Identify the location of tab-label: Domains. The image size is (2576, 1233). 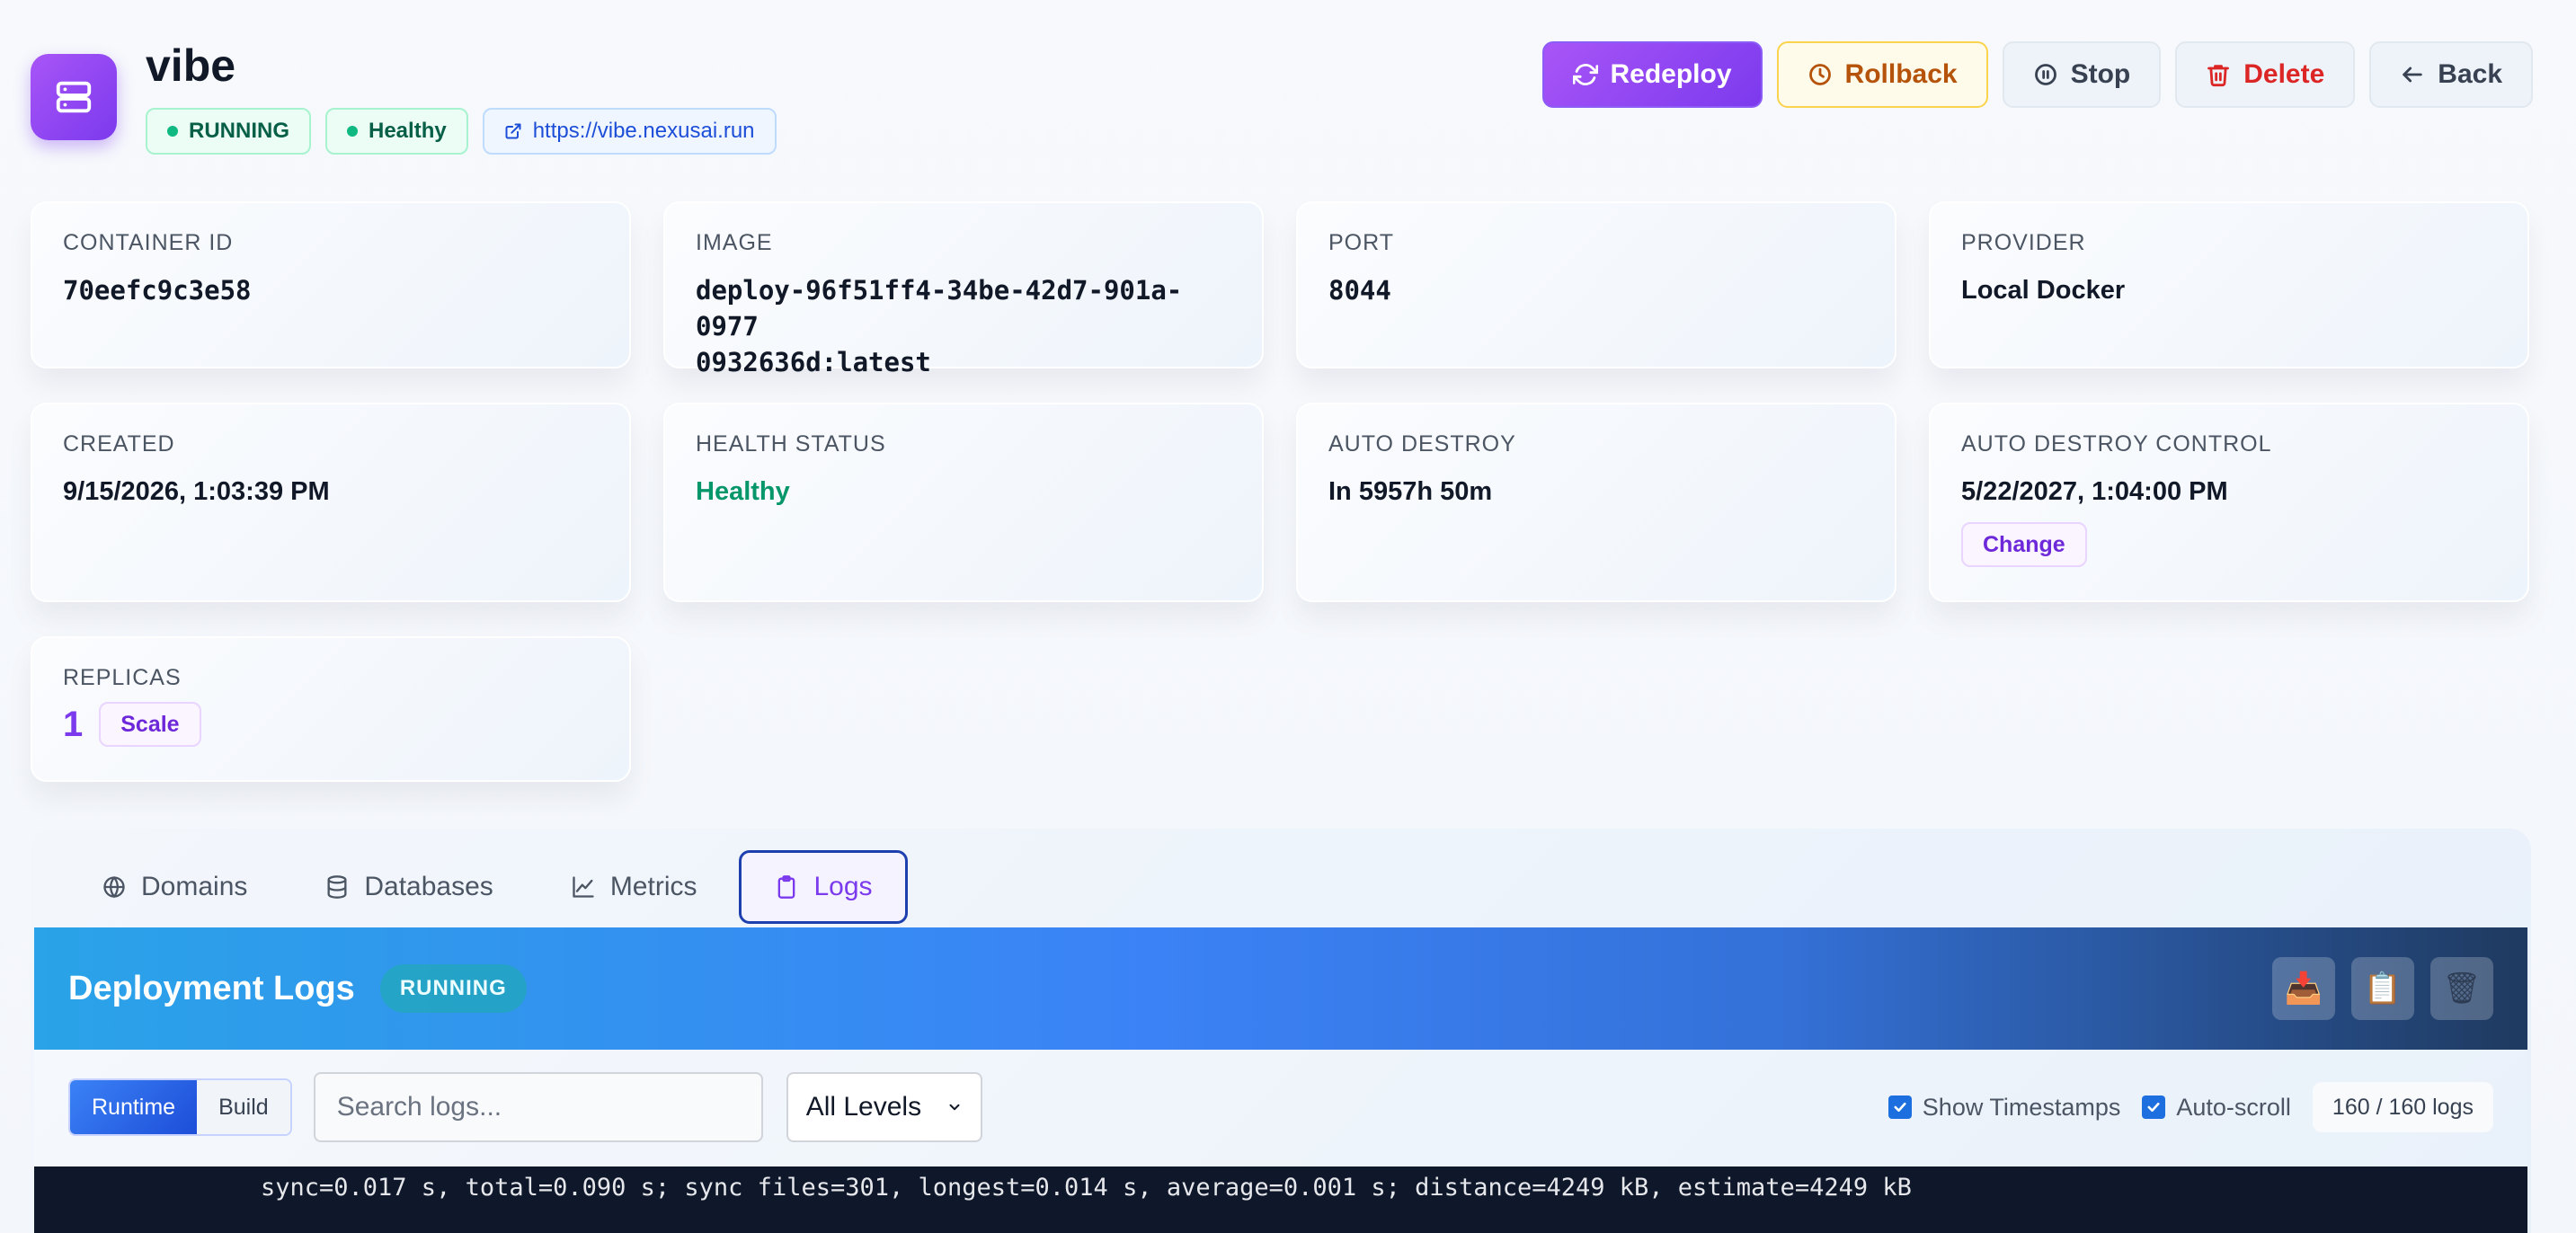
(194, 886).